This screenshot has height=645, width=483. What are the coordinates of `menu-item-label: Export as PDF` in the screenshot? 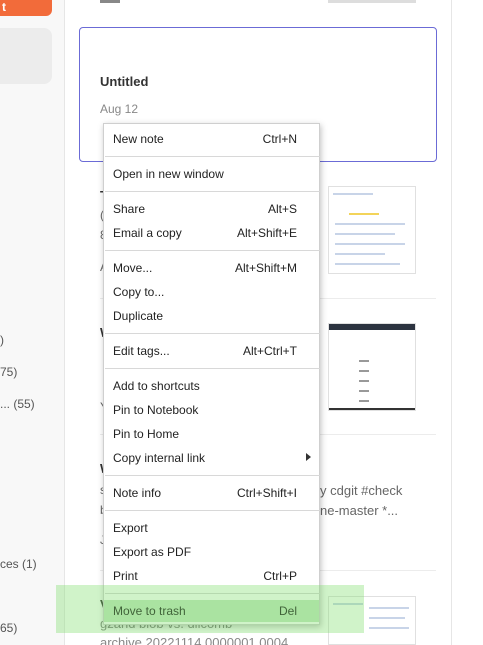 It's located at (152, 552).